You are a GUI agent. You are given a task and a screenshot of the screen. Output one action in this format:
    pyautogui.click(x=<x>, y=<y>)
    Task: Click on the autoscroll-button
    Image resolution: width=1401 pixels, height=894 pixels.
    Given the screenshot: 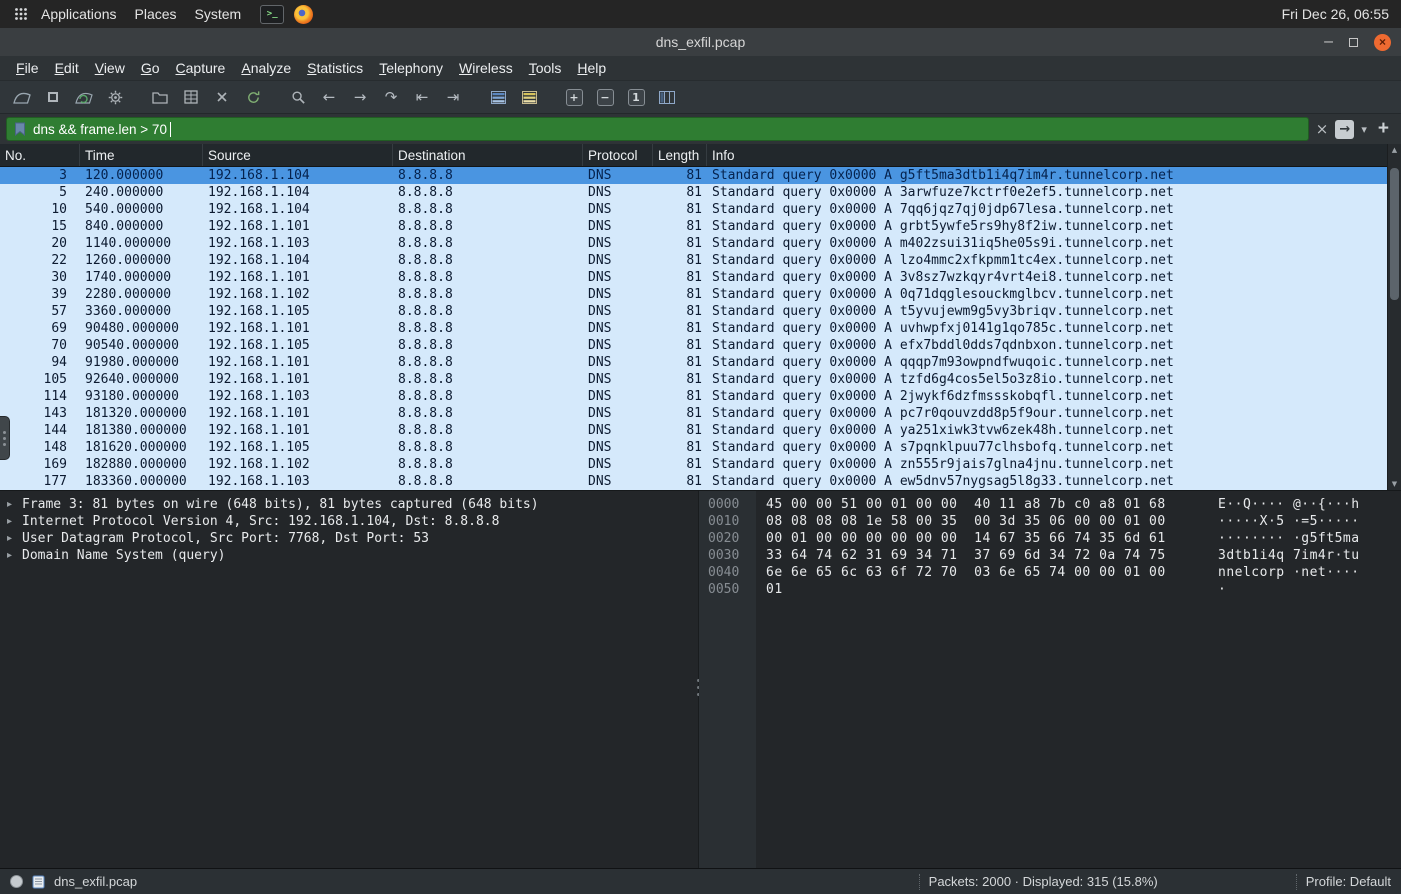 What is the action you would take?
    pyautogui.click(x=529, y=97)
    